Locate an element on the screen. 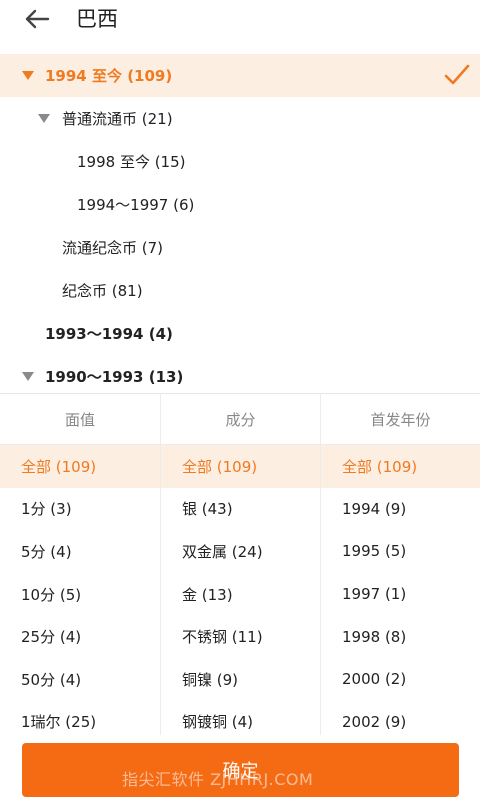 This screenshot has height=800, width=480. tree-item-label: 1994 至今 (109) is located at coordinates (109, 76).